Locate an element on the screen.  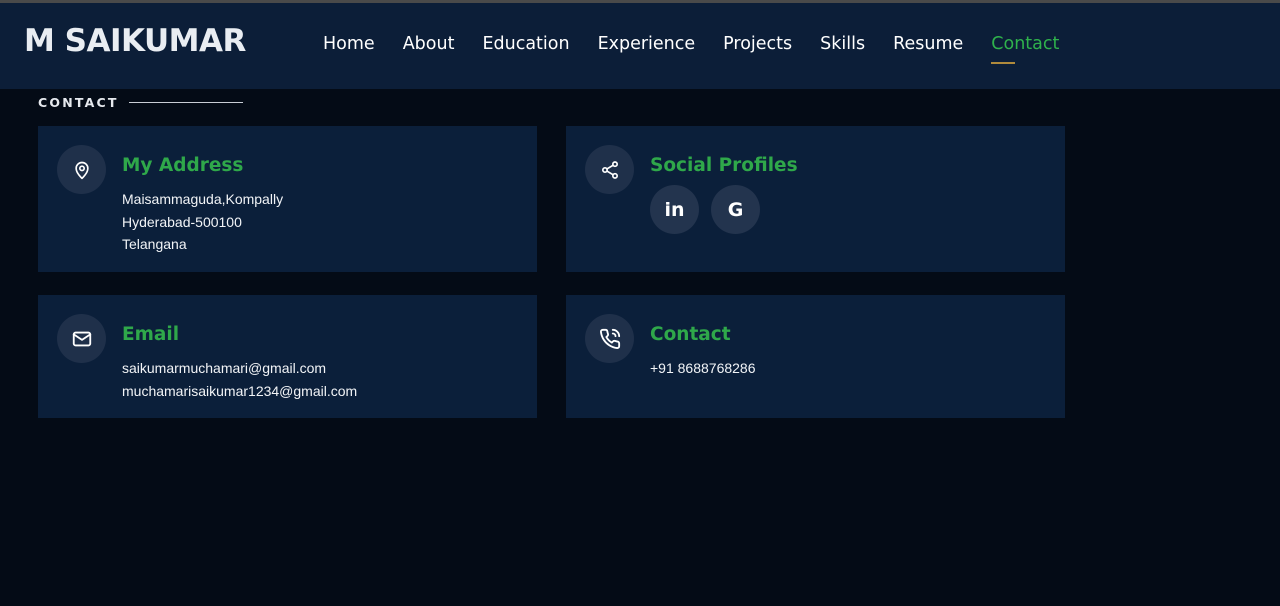
linkedin-icon: in is located at coordinates (674, 209).